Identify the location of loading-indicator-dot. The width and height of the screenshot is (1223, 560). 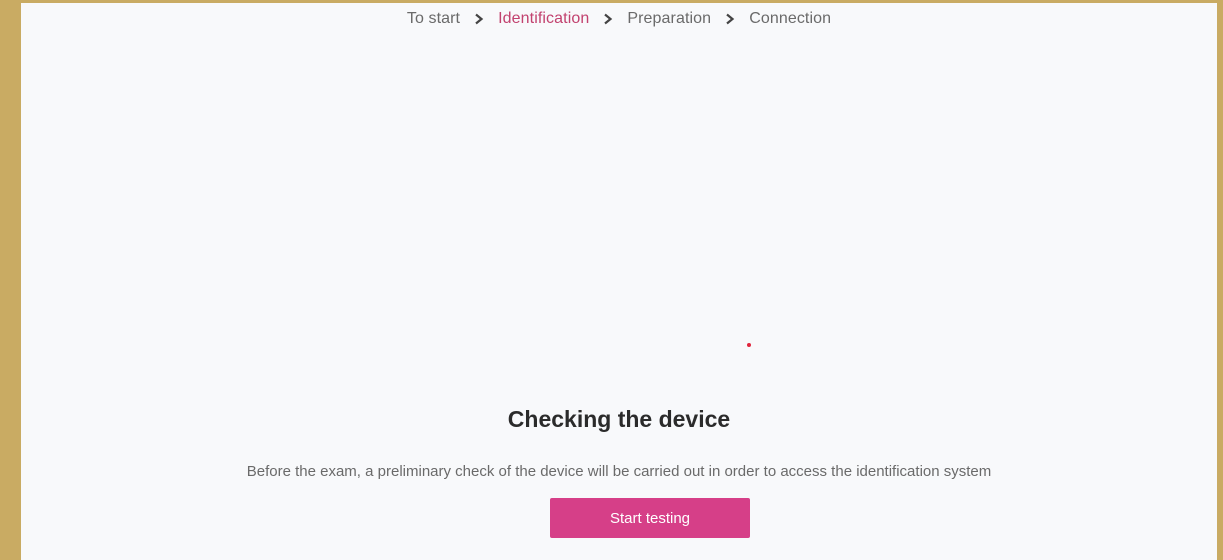
(749, 345).